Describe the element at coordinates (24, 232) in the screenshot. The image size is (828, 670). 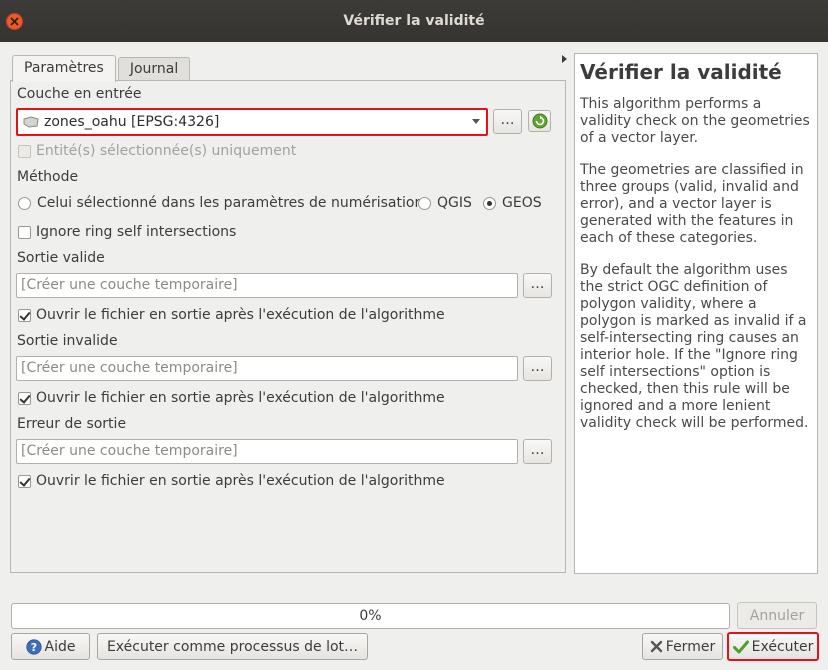
I see `ignore-ring-checkbox` at that location.